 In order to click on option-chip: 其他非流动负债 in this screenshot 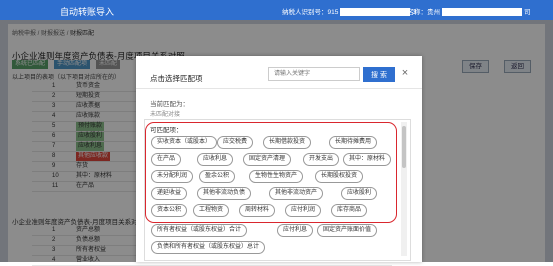, I will do `click(224, 193)`.